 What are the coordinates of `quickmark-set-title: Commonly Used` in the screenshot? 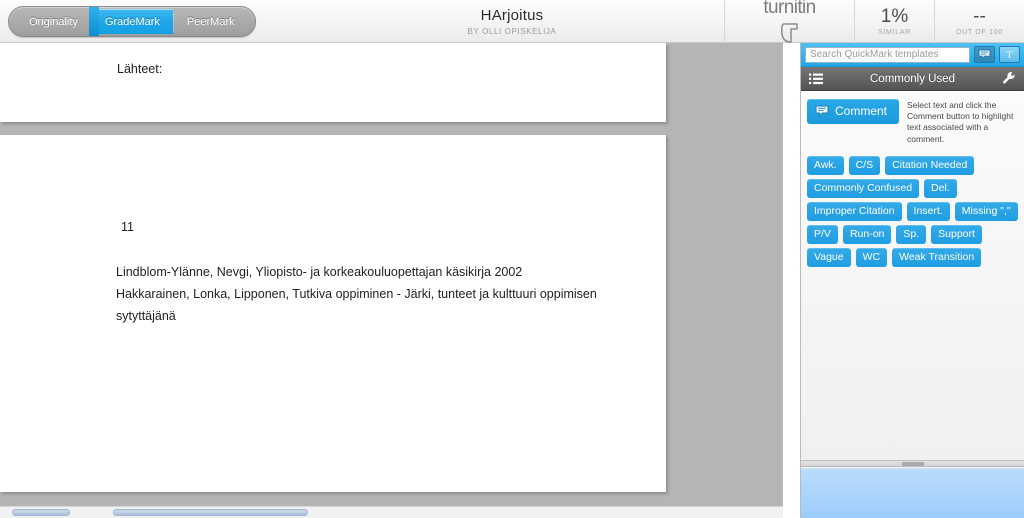 It's located at (912, 78).